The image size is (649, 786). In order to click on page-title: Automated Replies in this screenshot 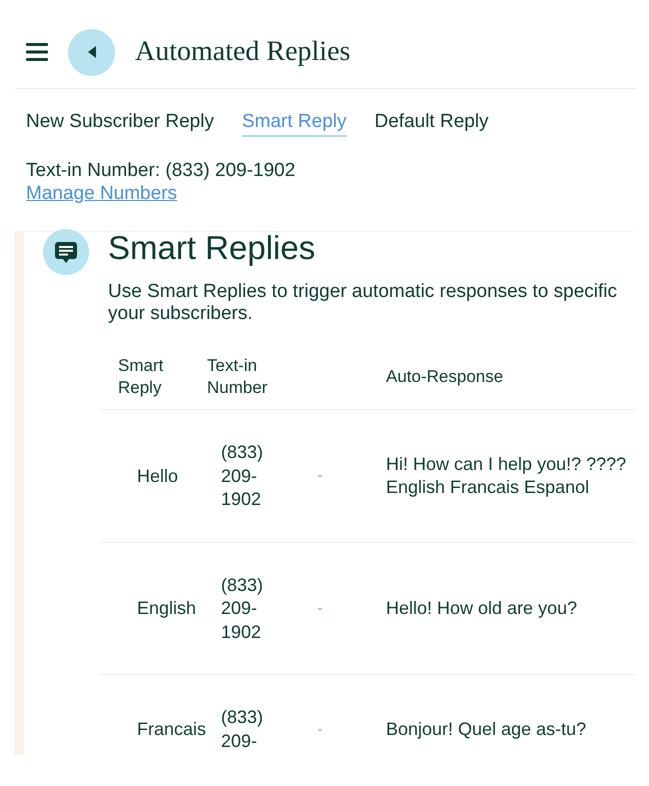, I will do `click(242, 52)`.